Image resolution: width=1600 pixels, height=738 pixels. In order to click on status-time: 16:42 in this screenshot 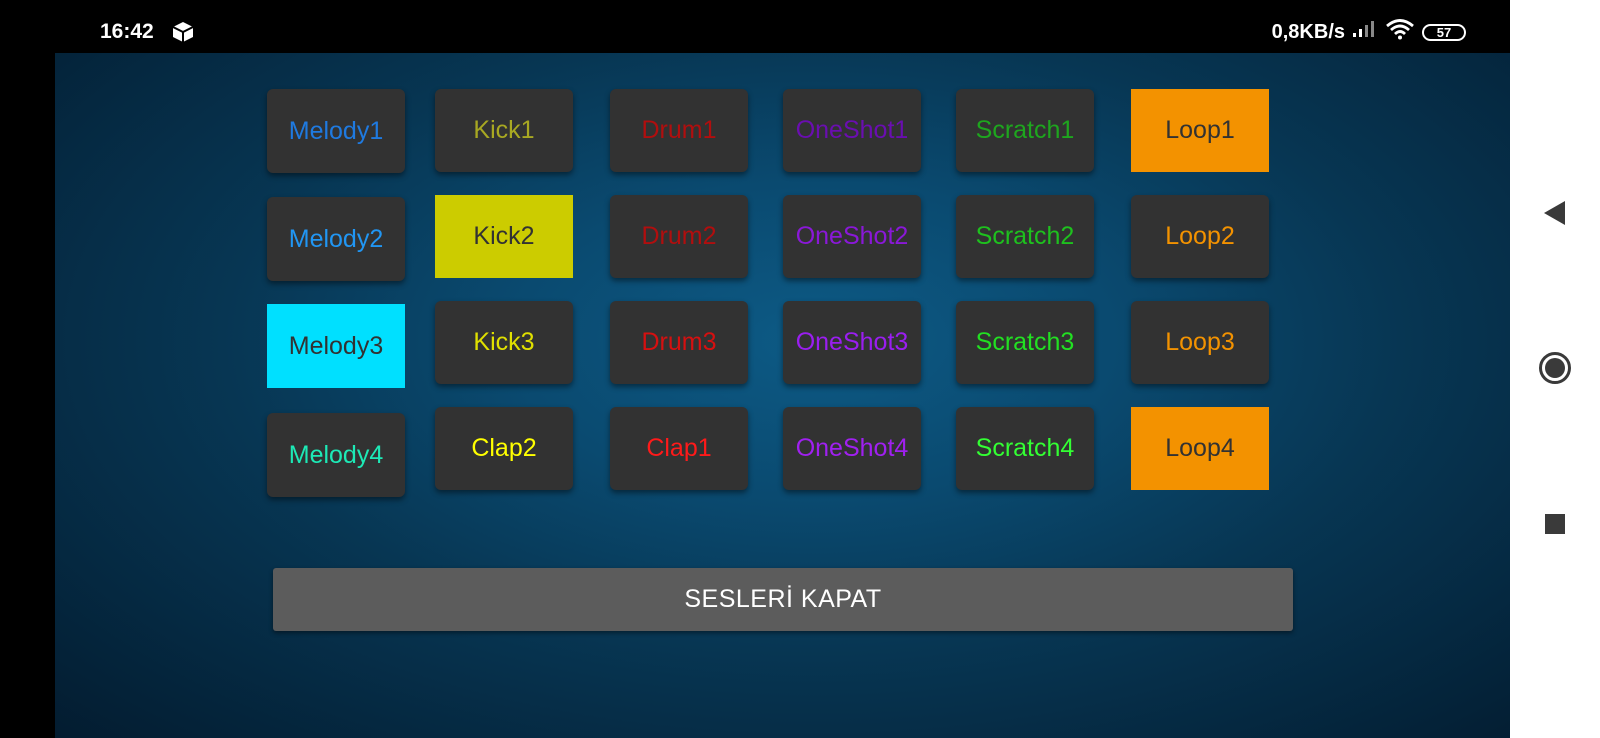, I will do `click(127, 31)`.